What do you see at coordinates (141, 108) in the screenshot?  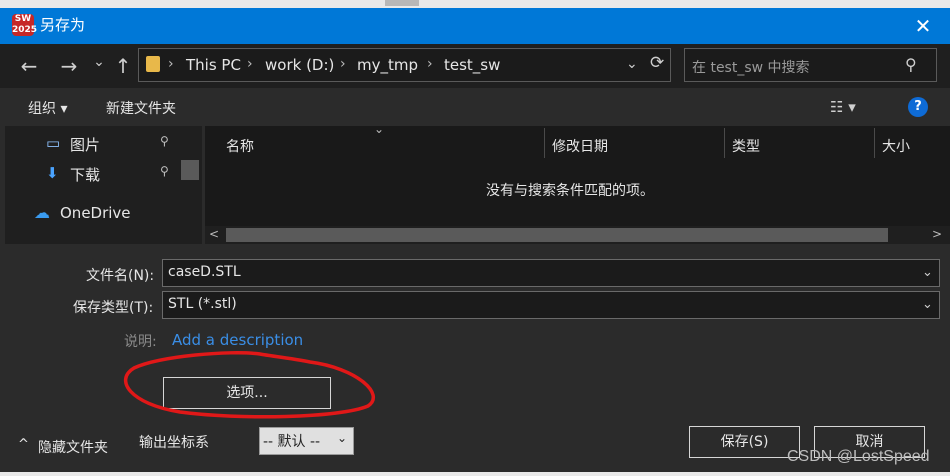 I see `new-folder-button: 新建文件夹` at bounding box center [141, 108].